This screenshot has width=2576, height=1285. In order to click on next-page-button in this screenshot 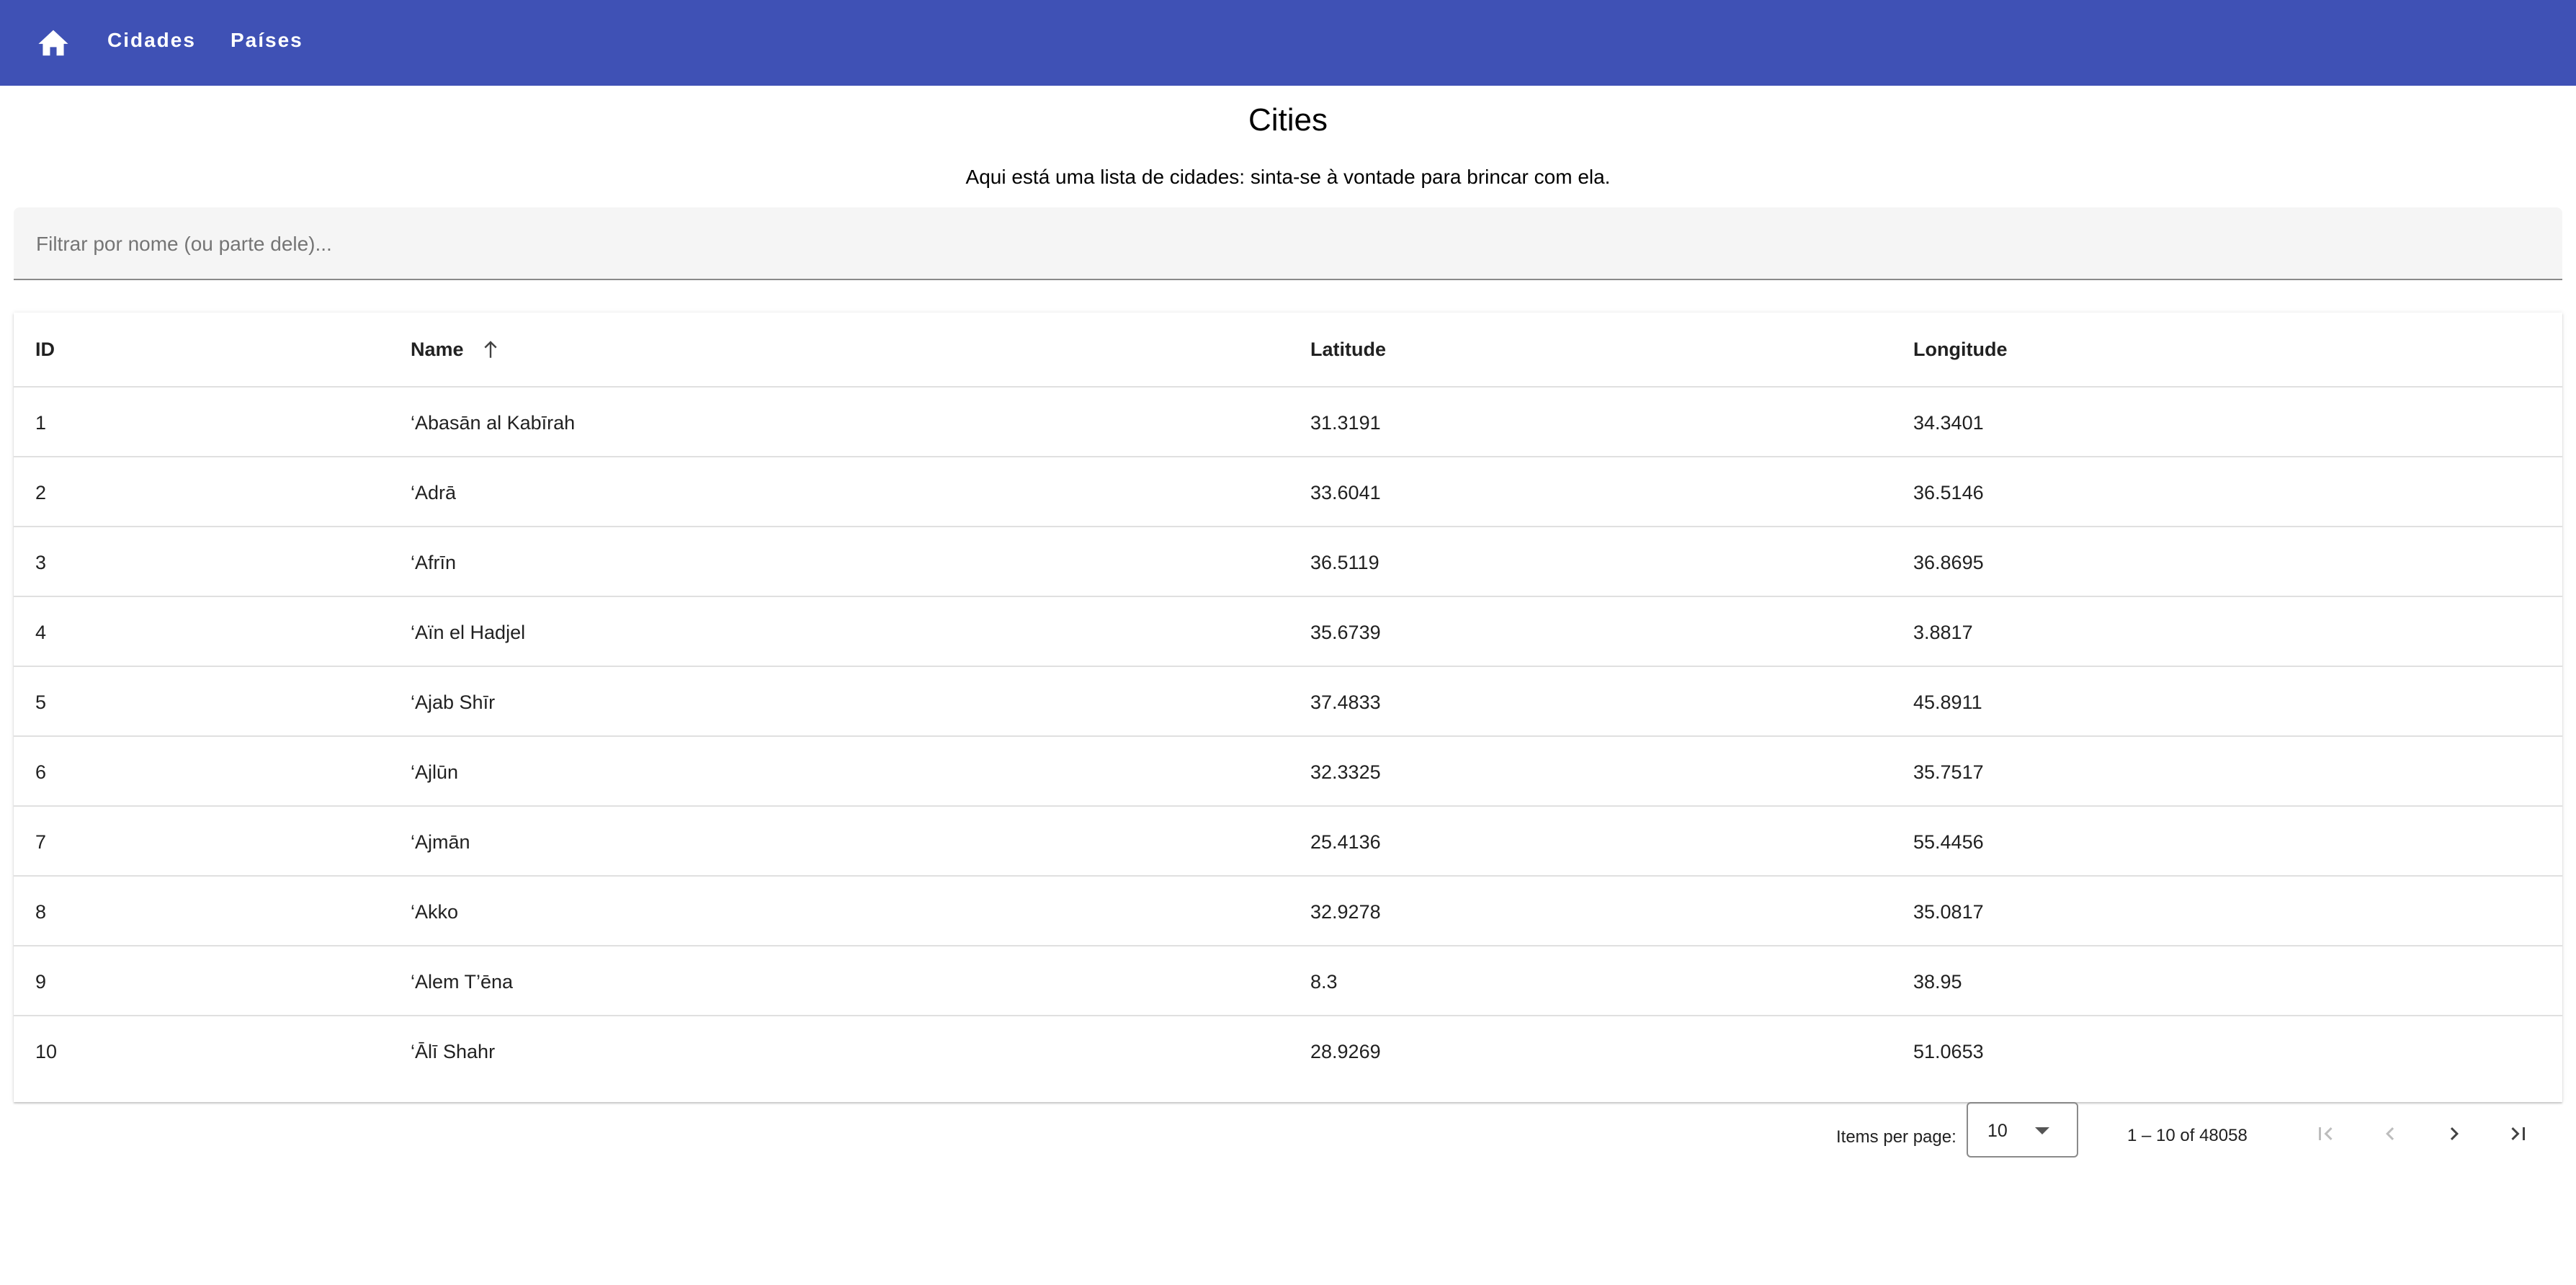, I will do `click(2454, 1133)`.